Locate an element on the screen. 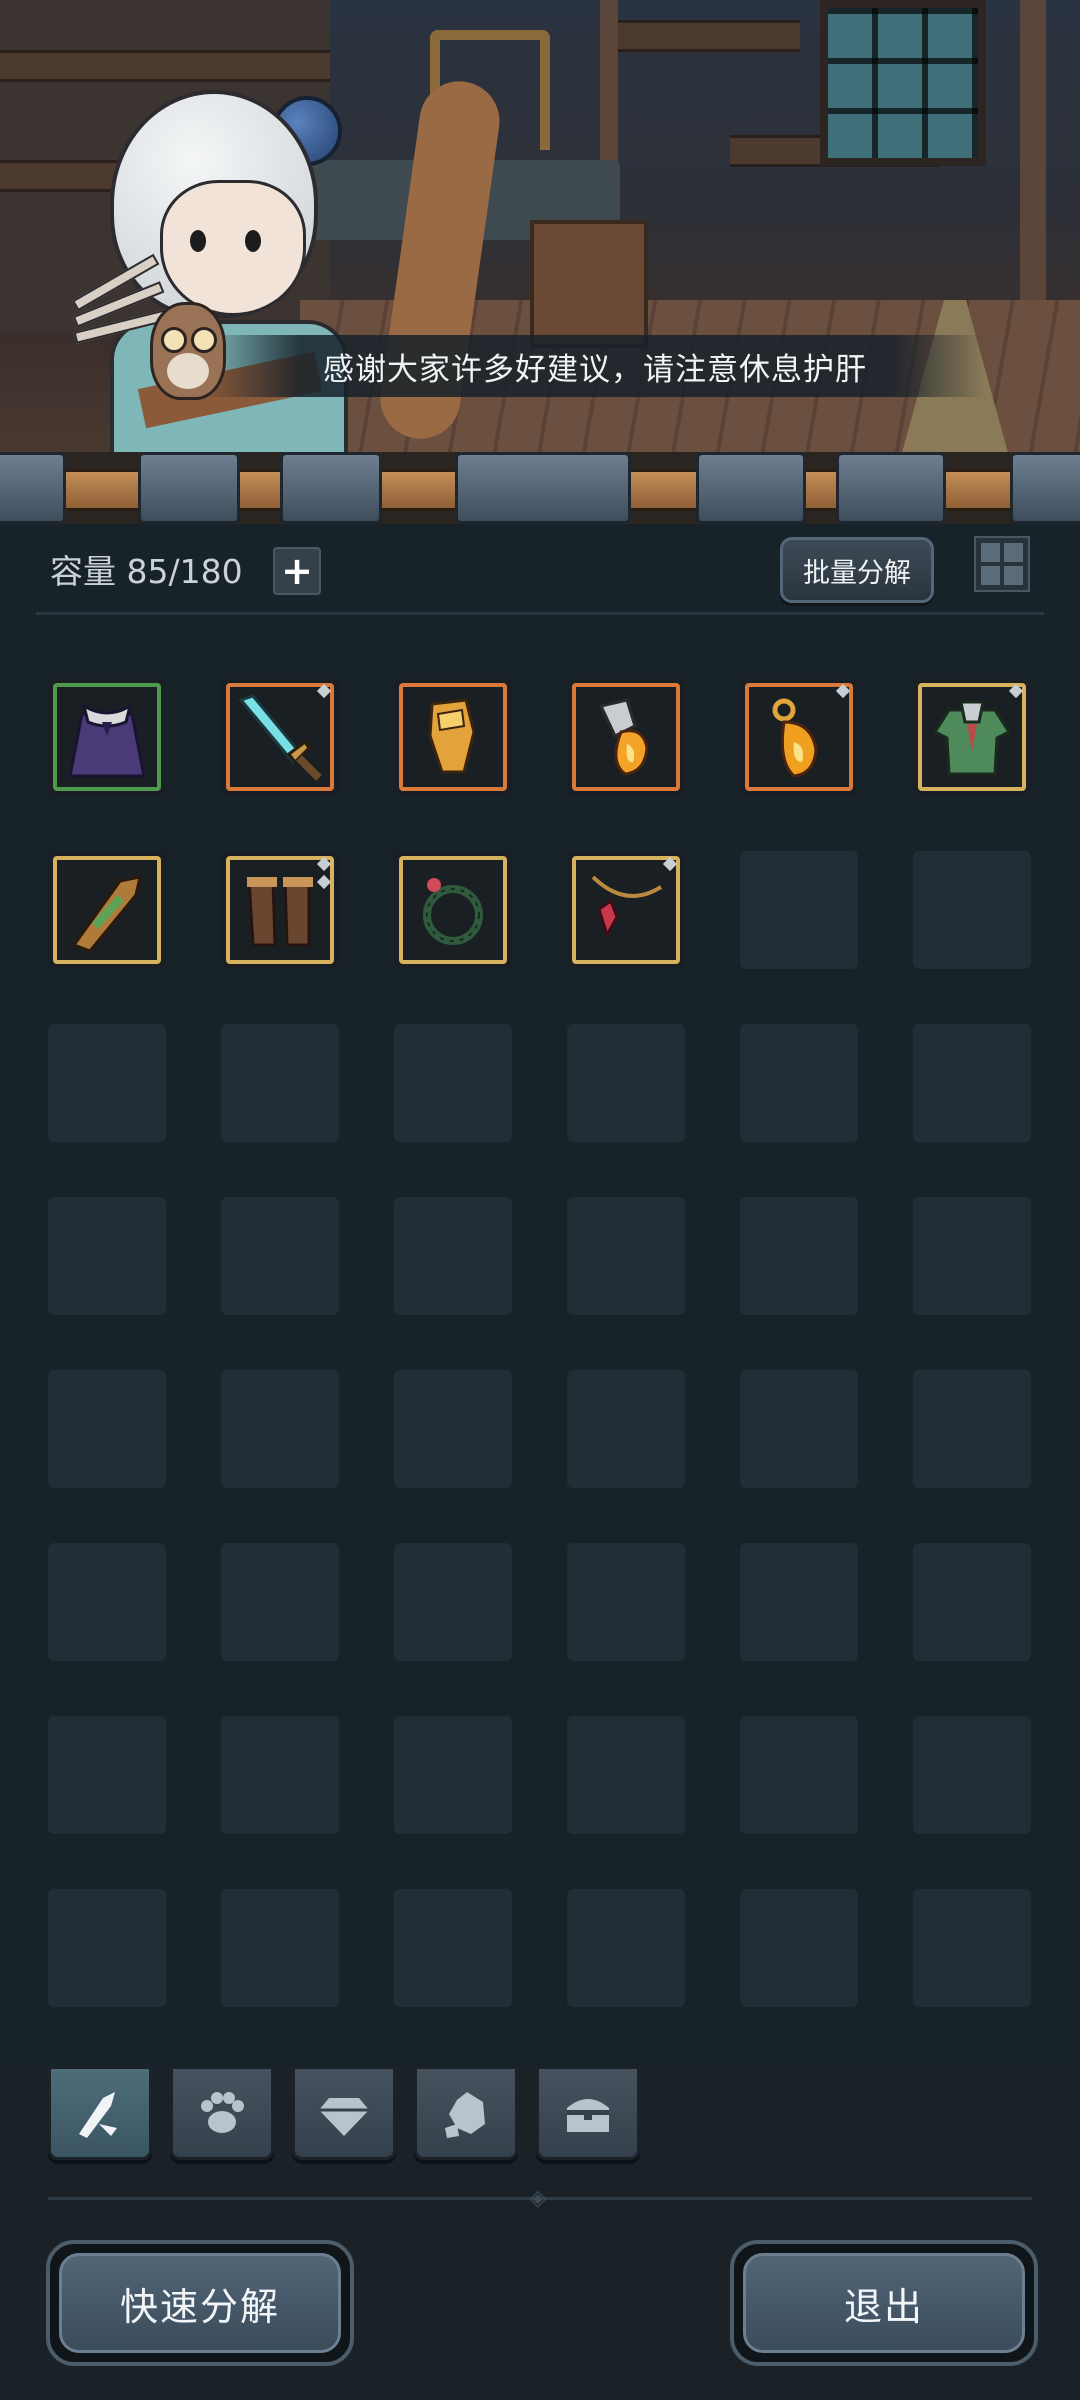 This screenshot has width=1080, height=2400. necklace-icon is located at coordinates (627, 907).